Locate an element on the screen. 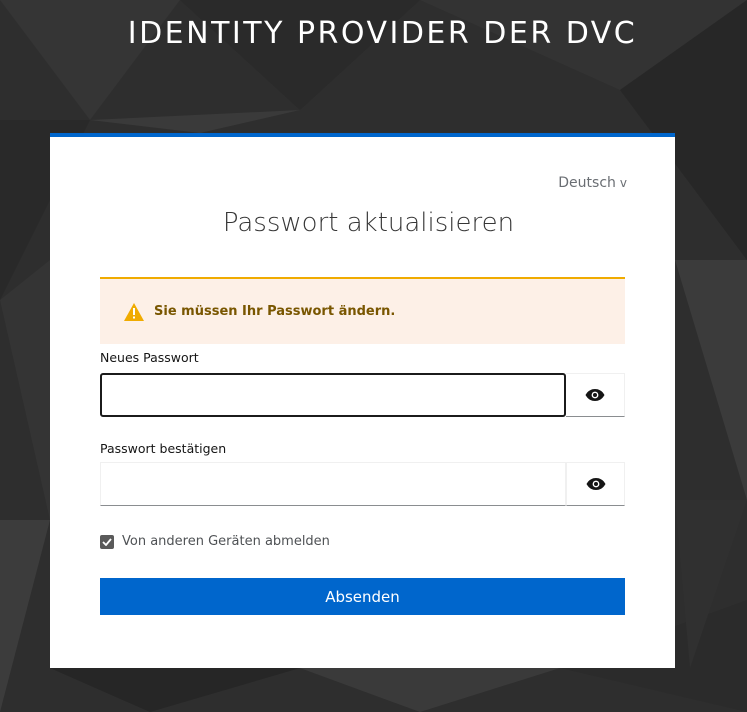  confirm-password-label: Passwort bestätigen is located at coordinates (163, 448).